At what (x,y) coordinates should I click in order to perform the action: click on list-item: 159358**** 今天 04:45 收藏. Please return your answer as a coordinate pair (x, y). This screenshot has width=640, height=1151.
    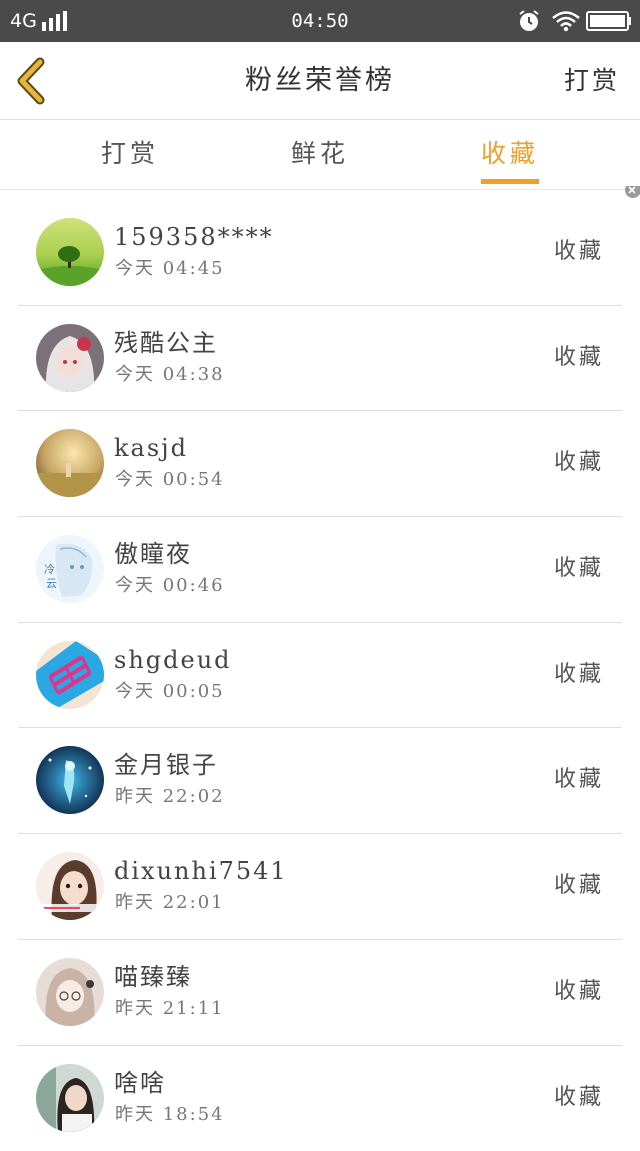
    Looking at the image, I should click on (320, 253).